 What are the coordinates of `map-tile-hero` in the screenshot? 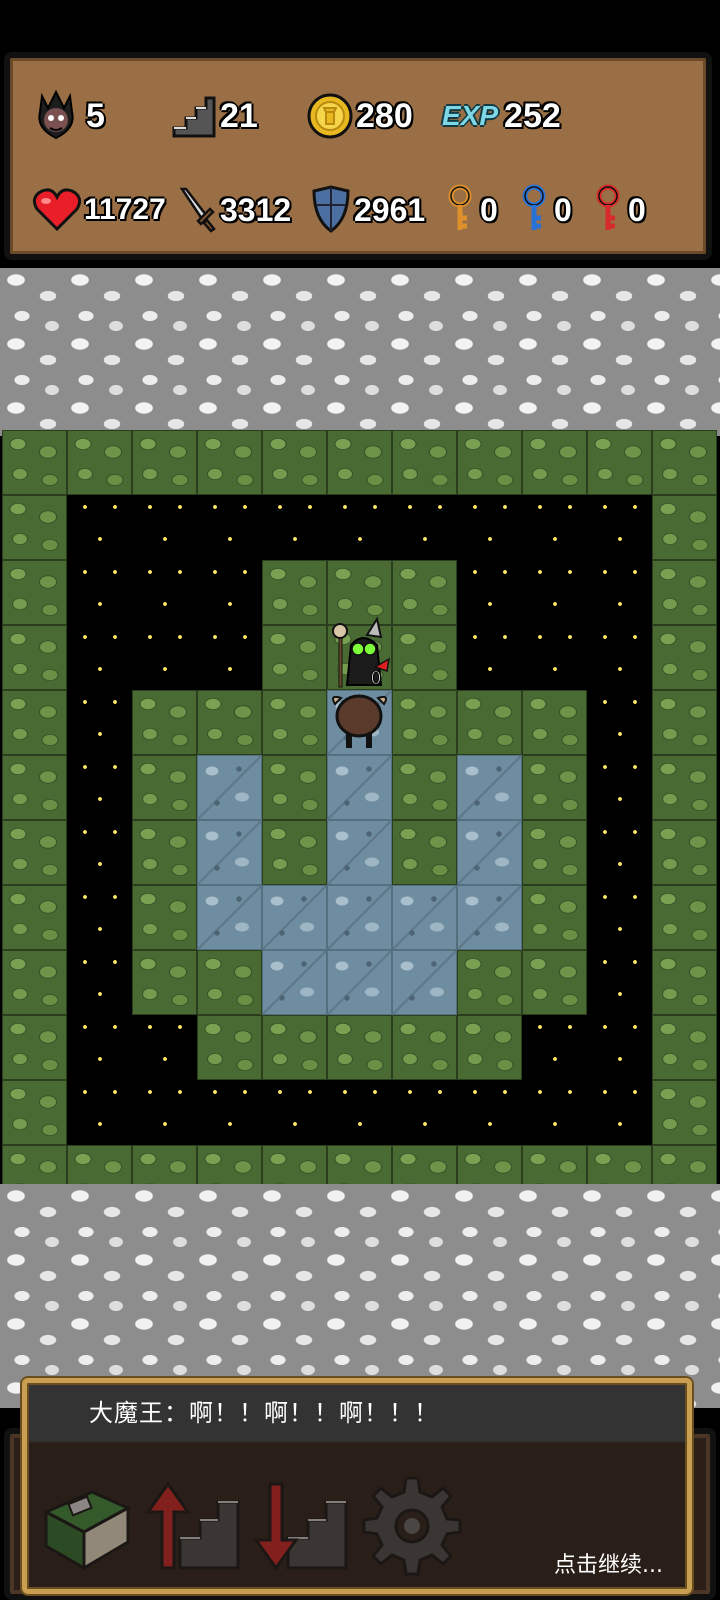 It's located at (359, 722).